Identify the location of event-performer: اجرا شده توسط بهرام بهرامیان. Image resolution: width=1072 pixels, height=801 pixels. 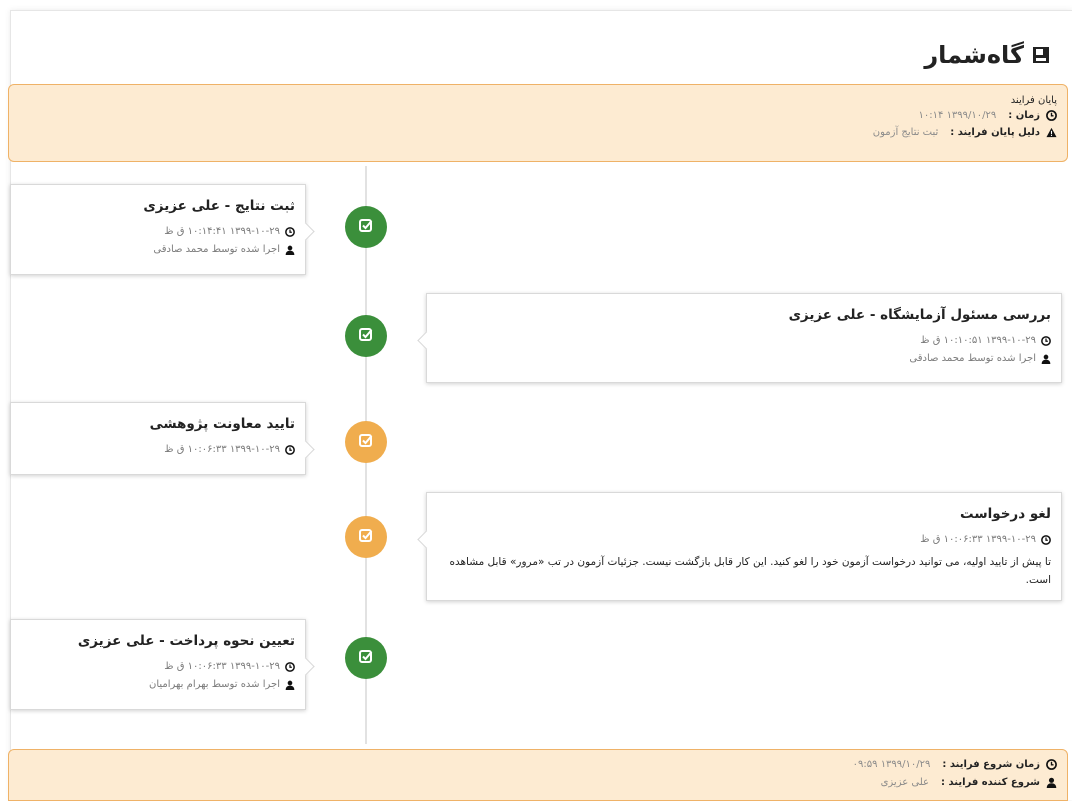
(158, 685).